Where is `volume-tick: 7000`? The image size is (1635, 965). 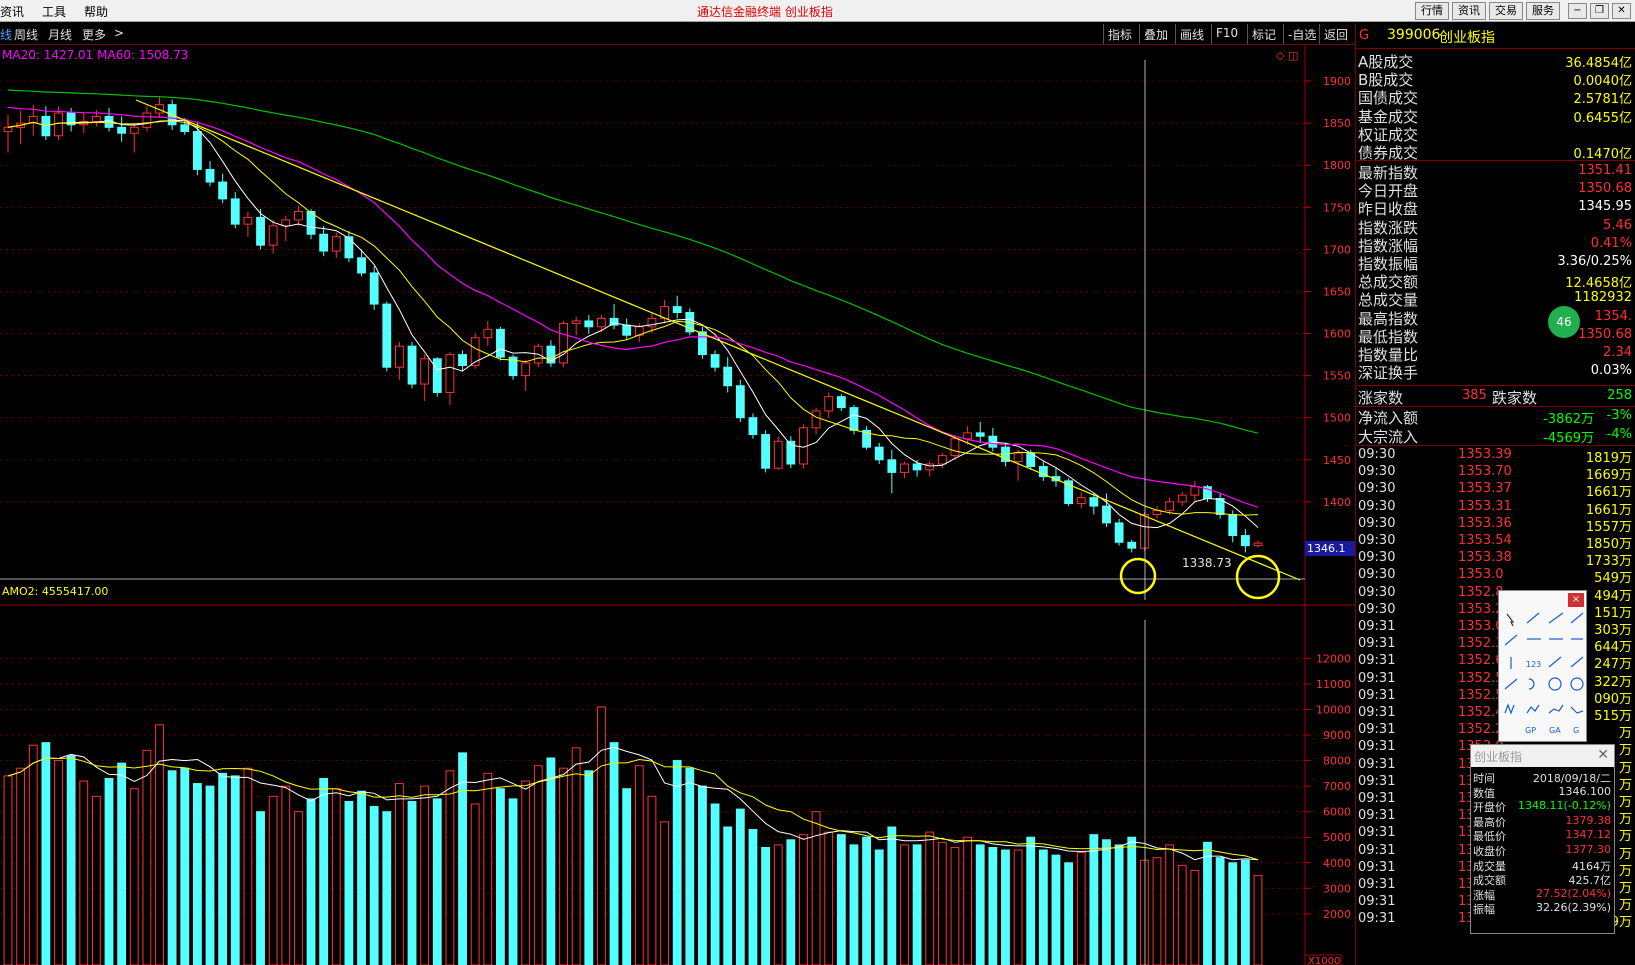
volume-tick: 7000 is located at coordinates (1337, 786).